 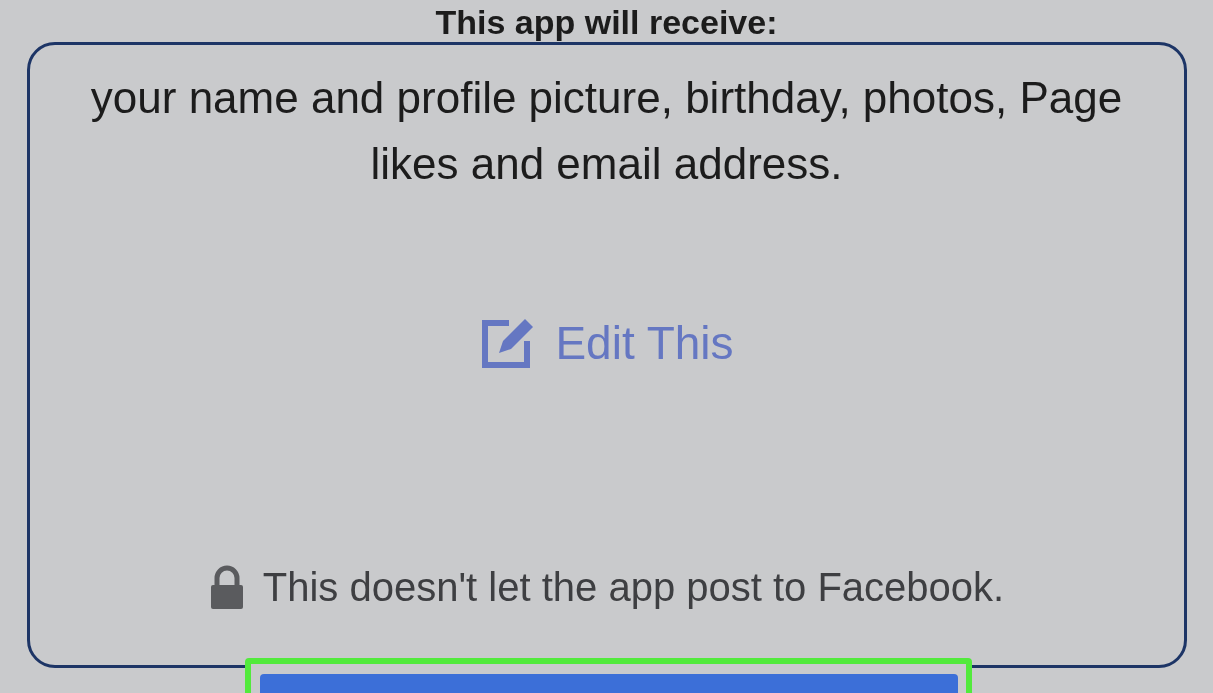 I want to click on notice-text: This doesn't let the app post to Facebook., so click(x=633, y=587).